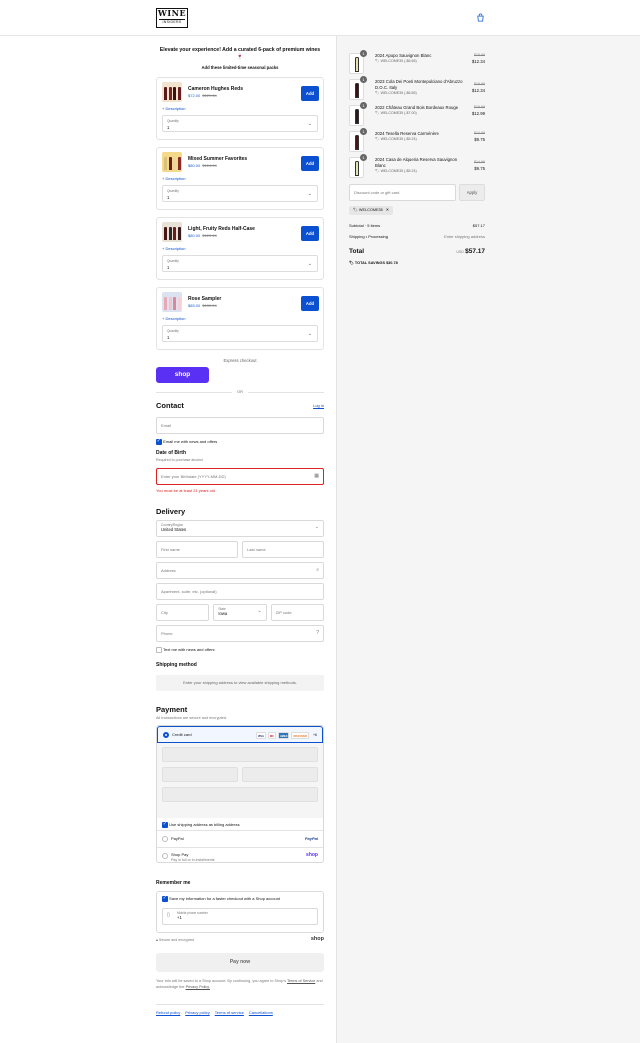  Describe the element at coordinates (202, 95) in the screenshot. I see `product-price: $72.00 $121.64` at that location.